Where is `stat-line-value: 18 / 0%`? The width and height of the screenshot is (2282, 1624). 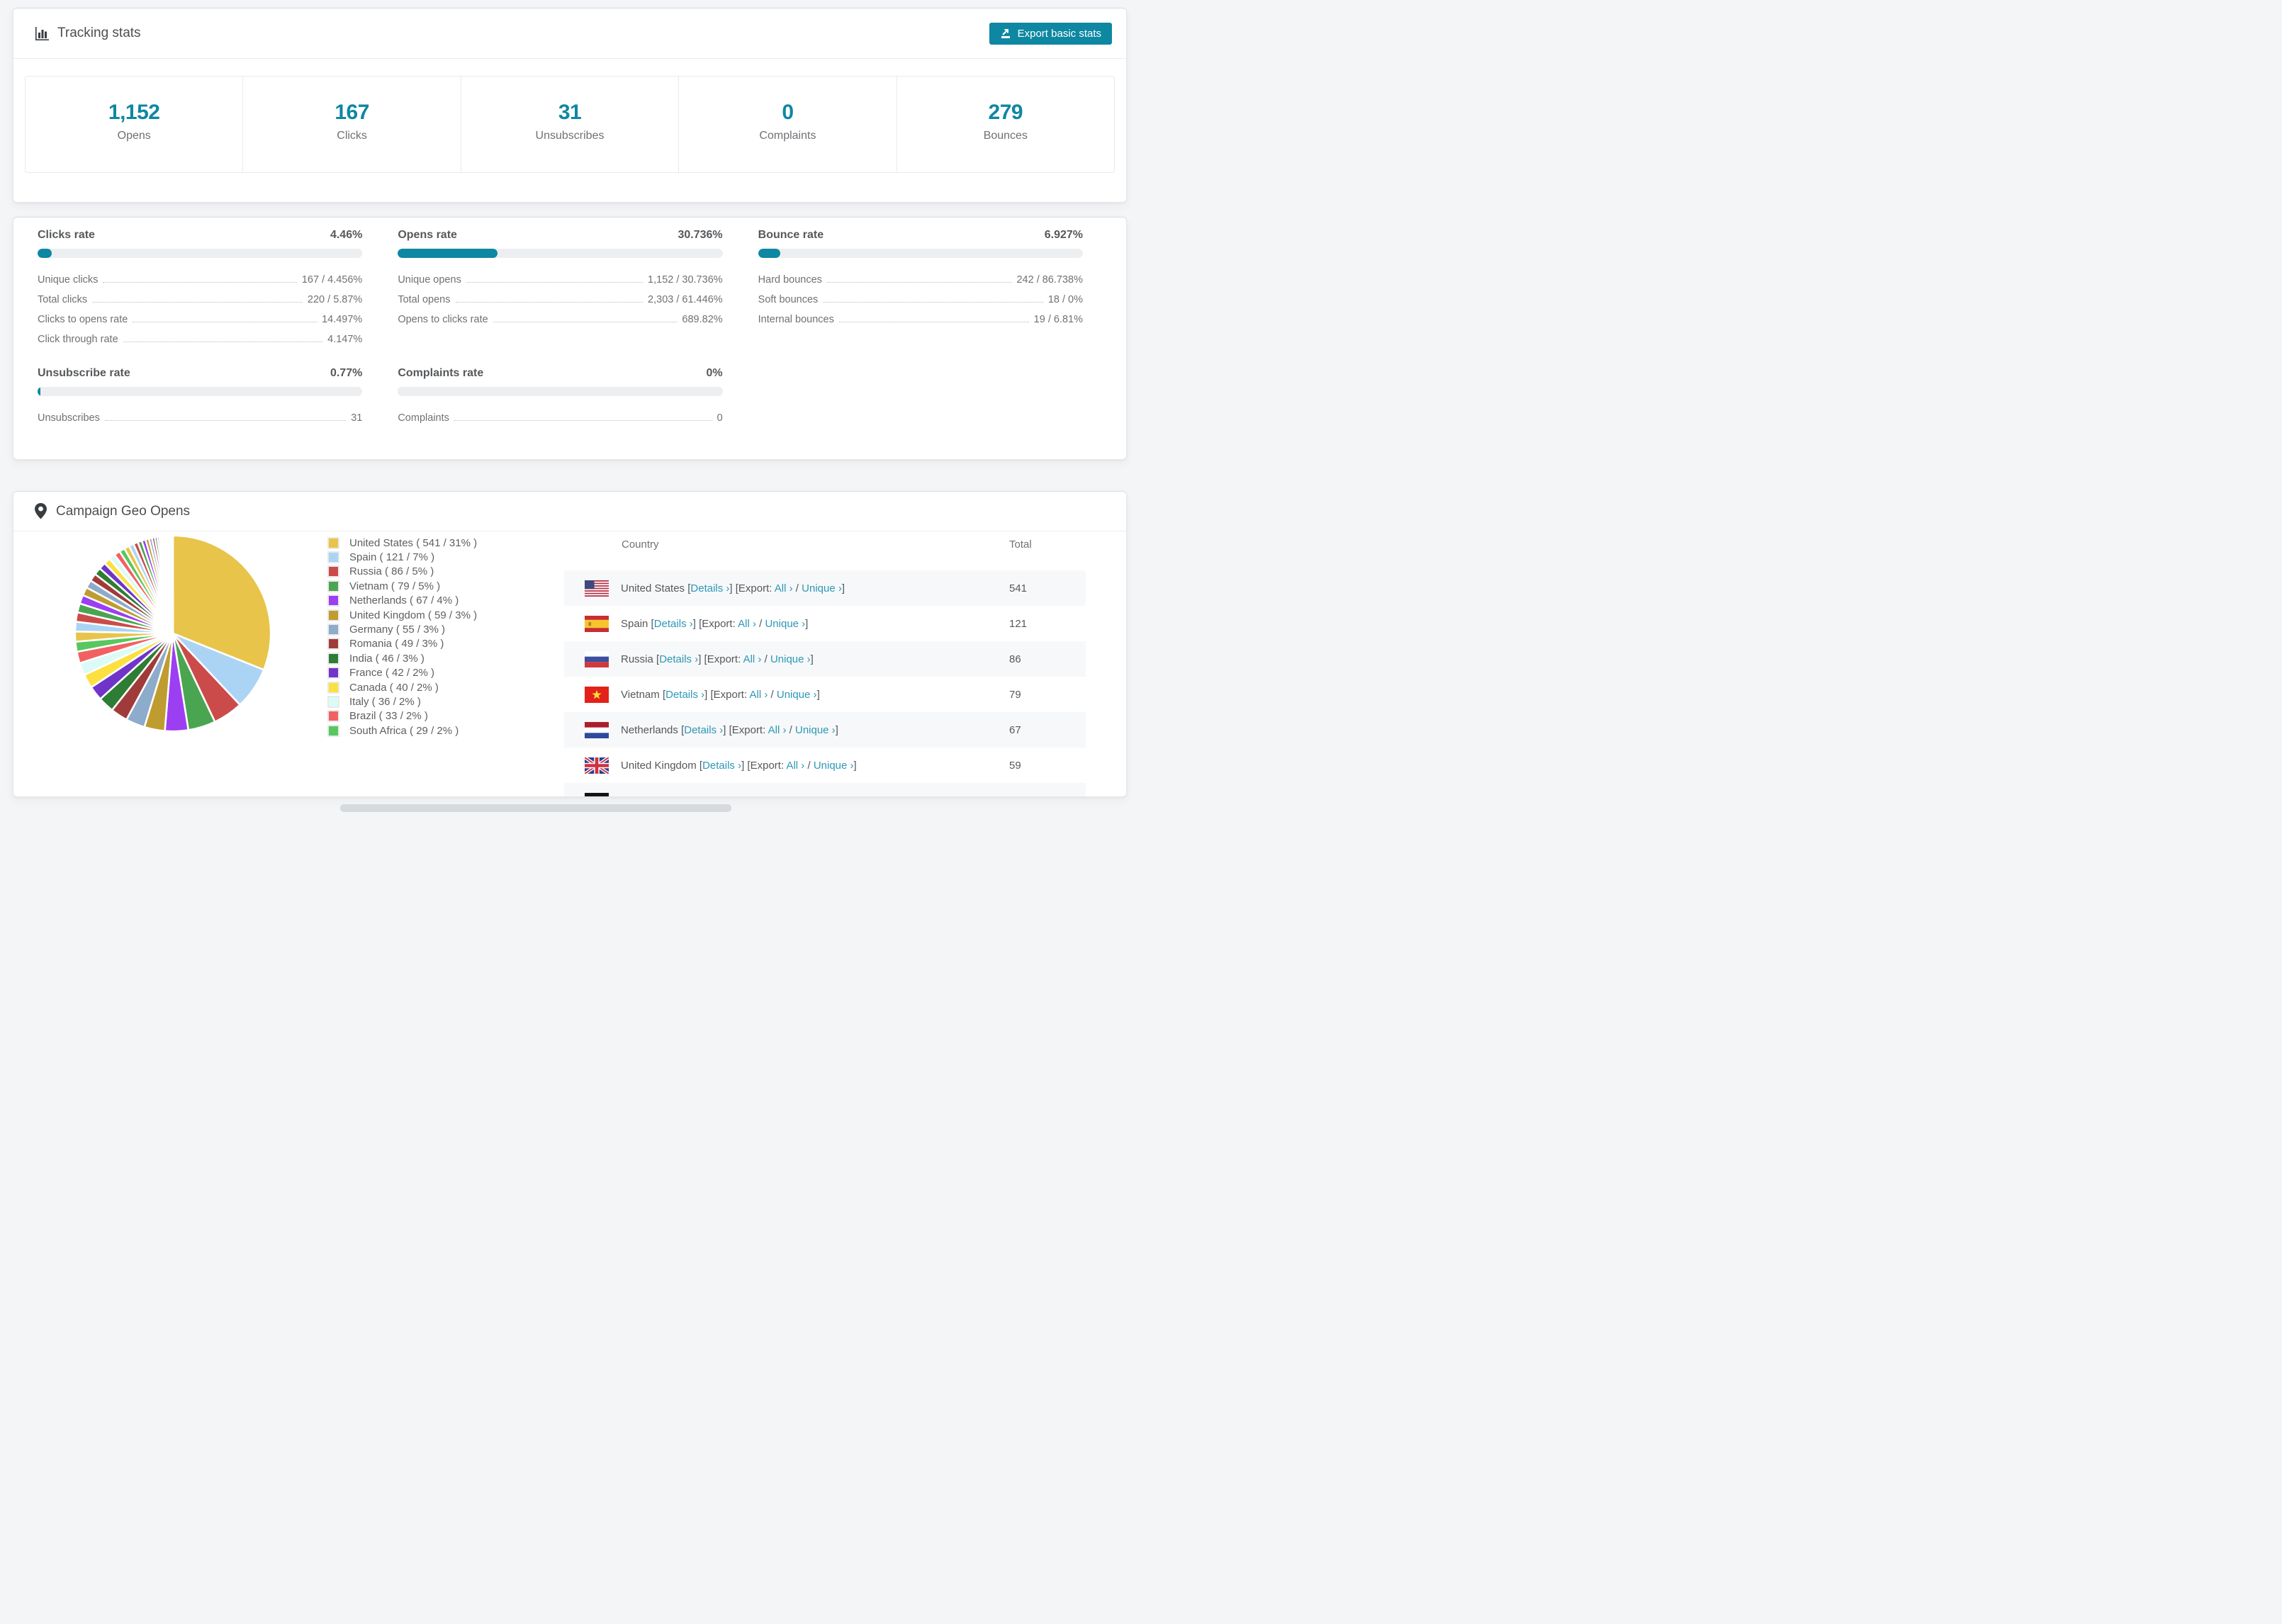 stat-line-value: 18 / 0% is located at coordinates (1065, 300).